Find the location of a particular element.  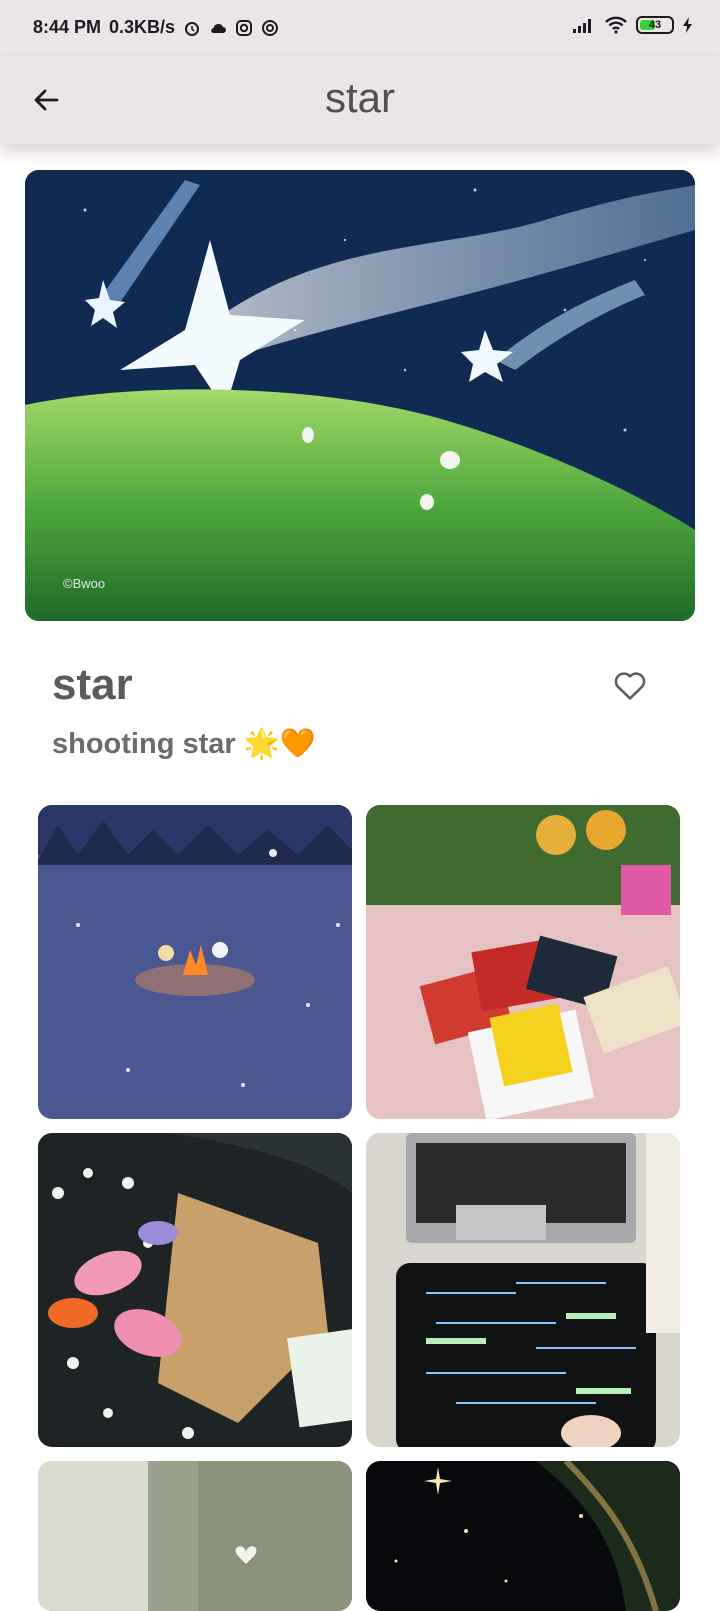

battery-icon: 43 is located at coordinates (655, 25).